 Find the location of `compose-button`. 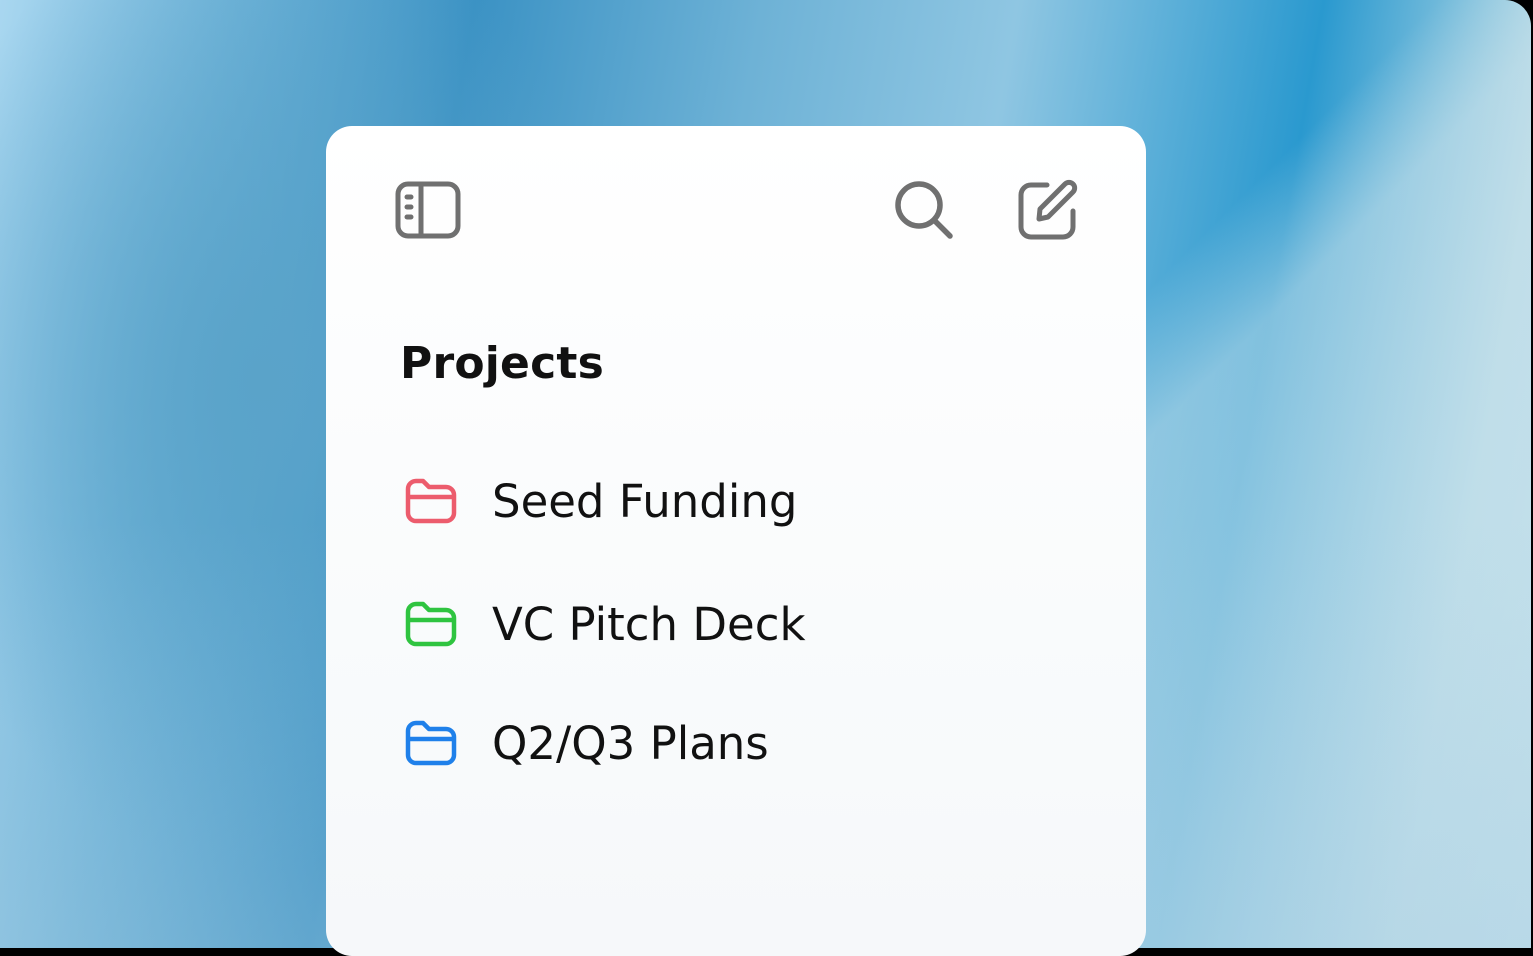

compose-button is located at coordinates (1048, 210).